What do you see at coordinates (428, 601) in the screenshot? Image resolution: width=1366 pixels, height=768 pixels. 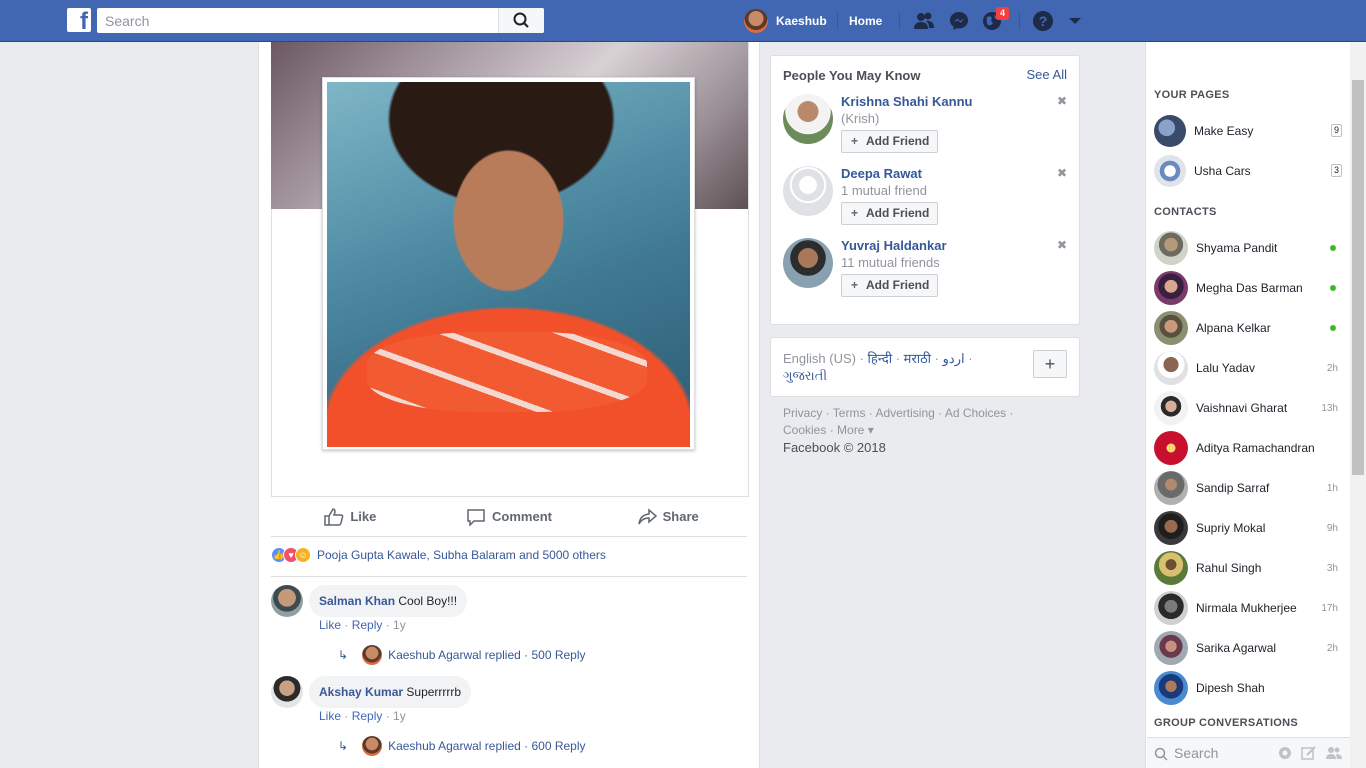 I see `comment-text: Cool Boy!!!` at bounding box center [428, 601].